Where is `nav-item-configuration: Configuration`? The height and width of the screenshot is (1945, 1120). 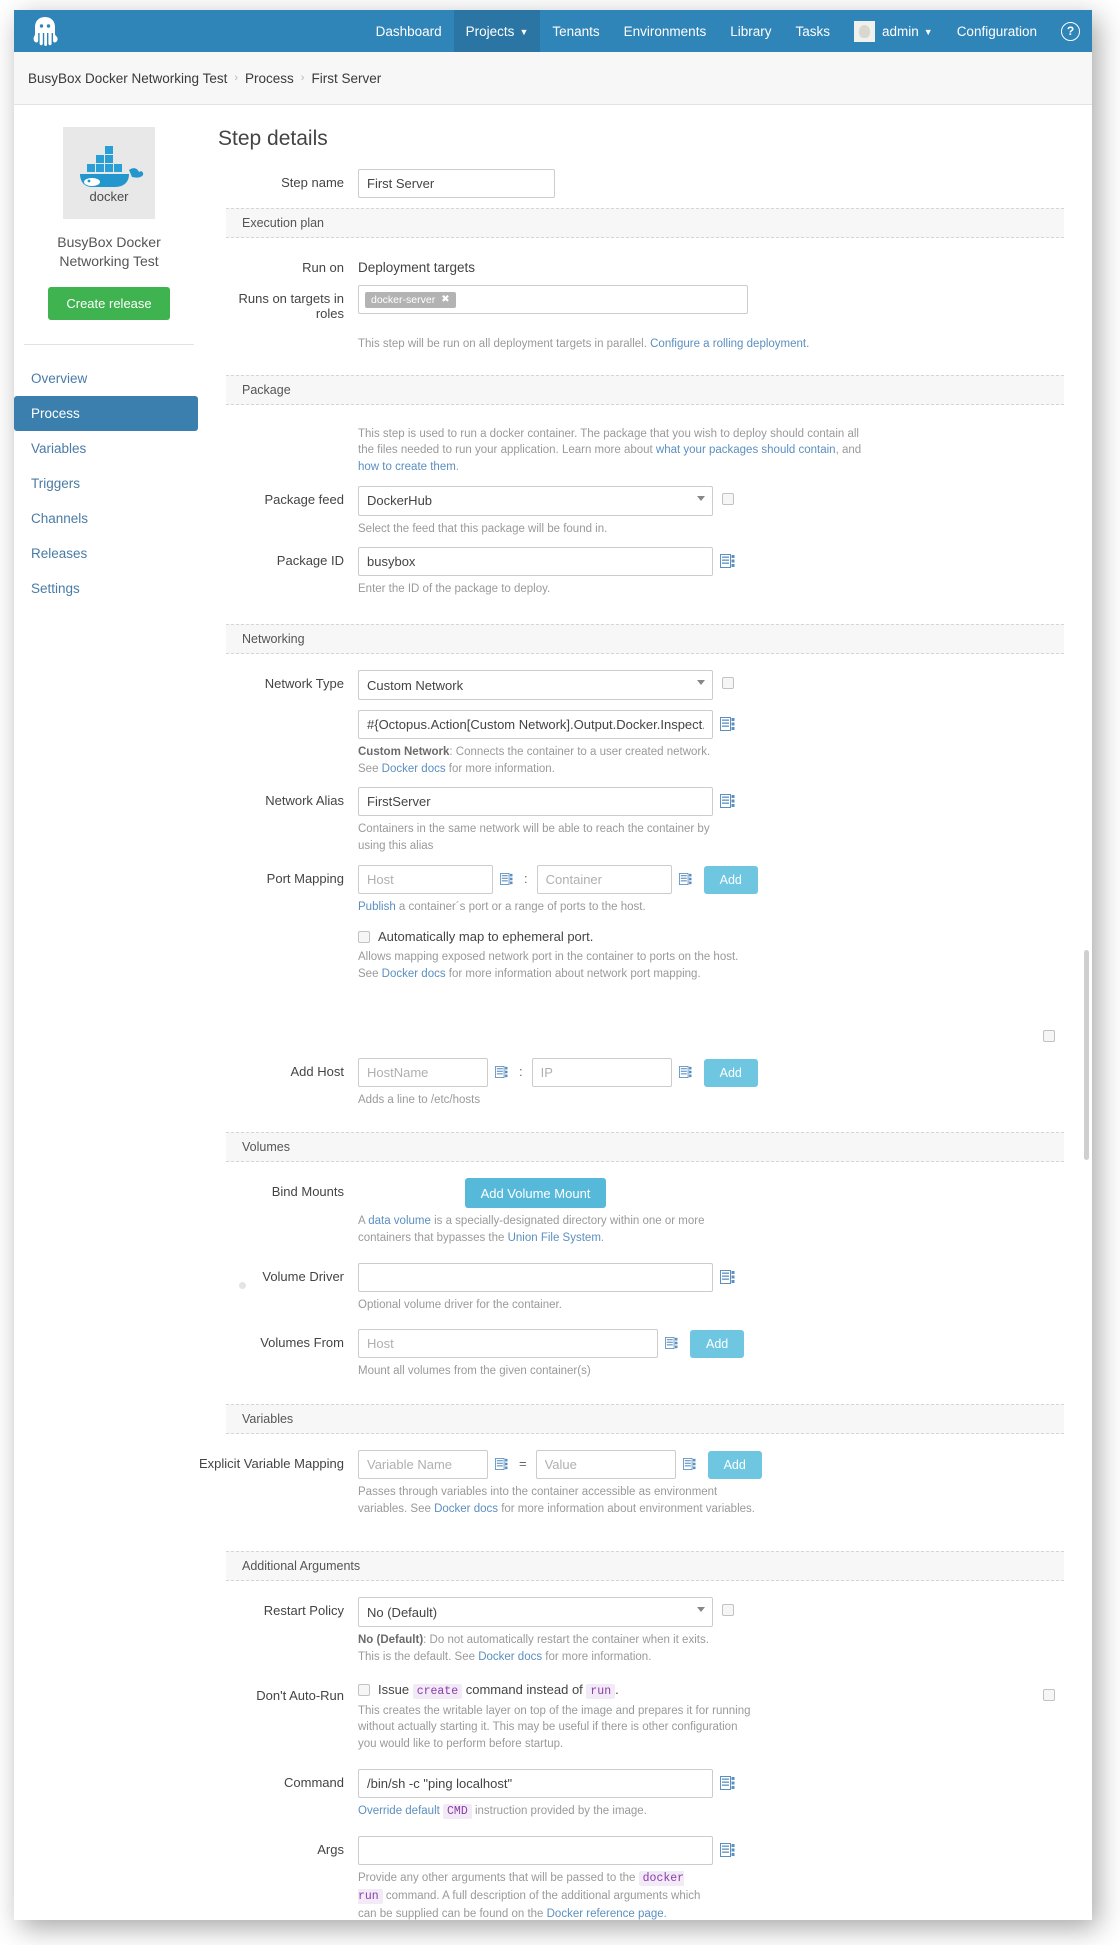
nav-item-configuration: Configuration is located at coordinates (997, 31).